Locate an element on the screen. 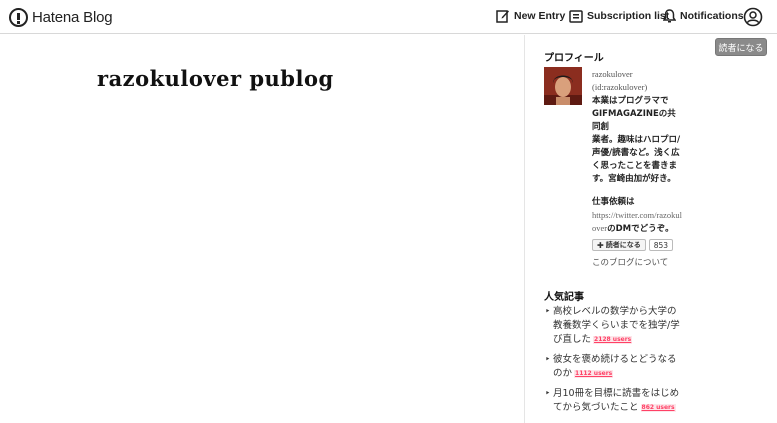  new-entry-button: New Entry is located at coordinates (530, 16).